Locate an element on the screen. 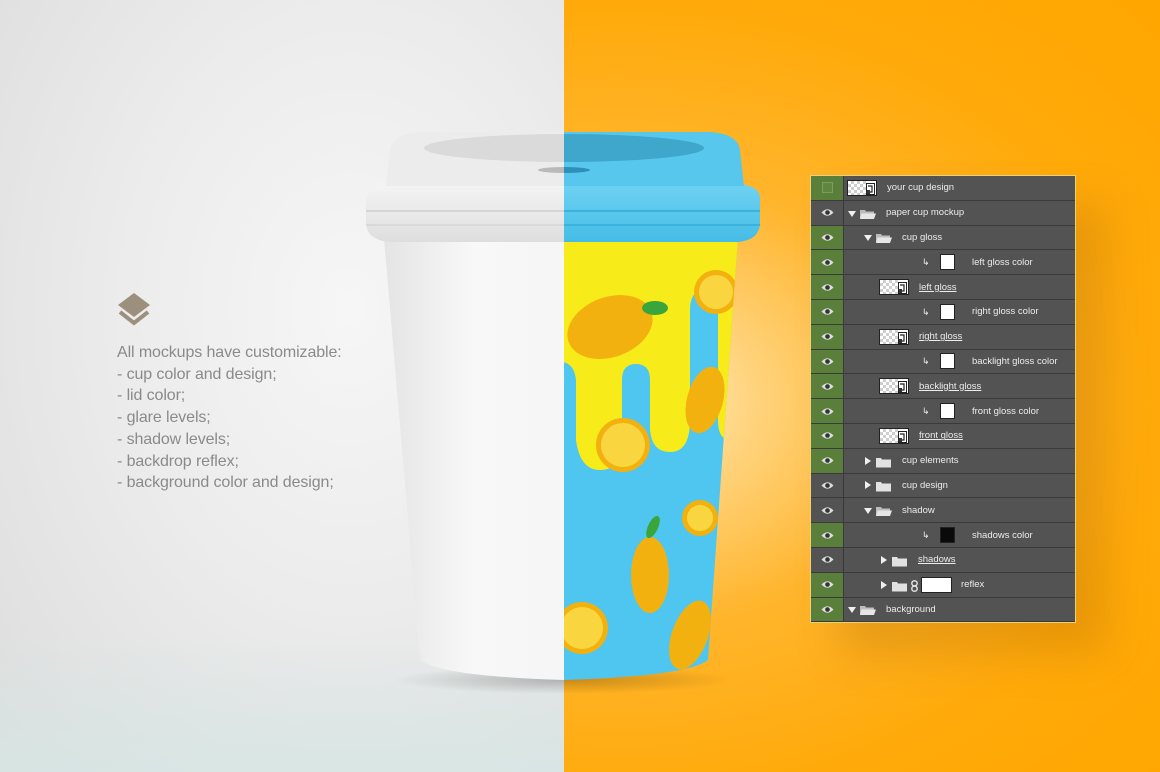 This screenshot has width=1160, height=772. layer-row: ↳ front gloss color is located at coordinates (943, 411).